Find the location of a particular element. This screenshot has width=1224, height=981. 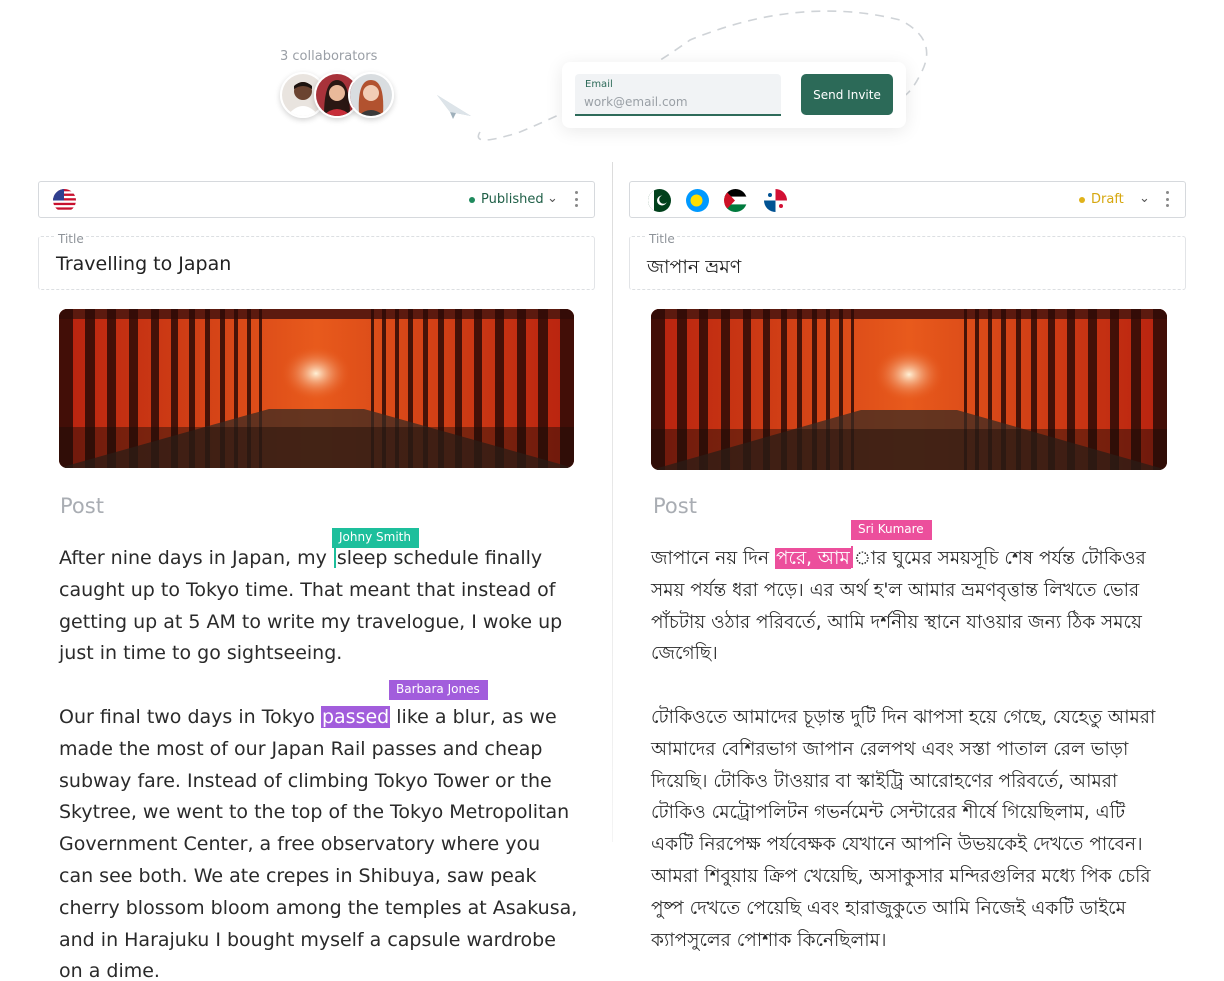

email-input is located at coordinates (679, 102).